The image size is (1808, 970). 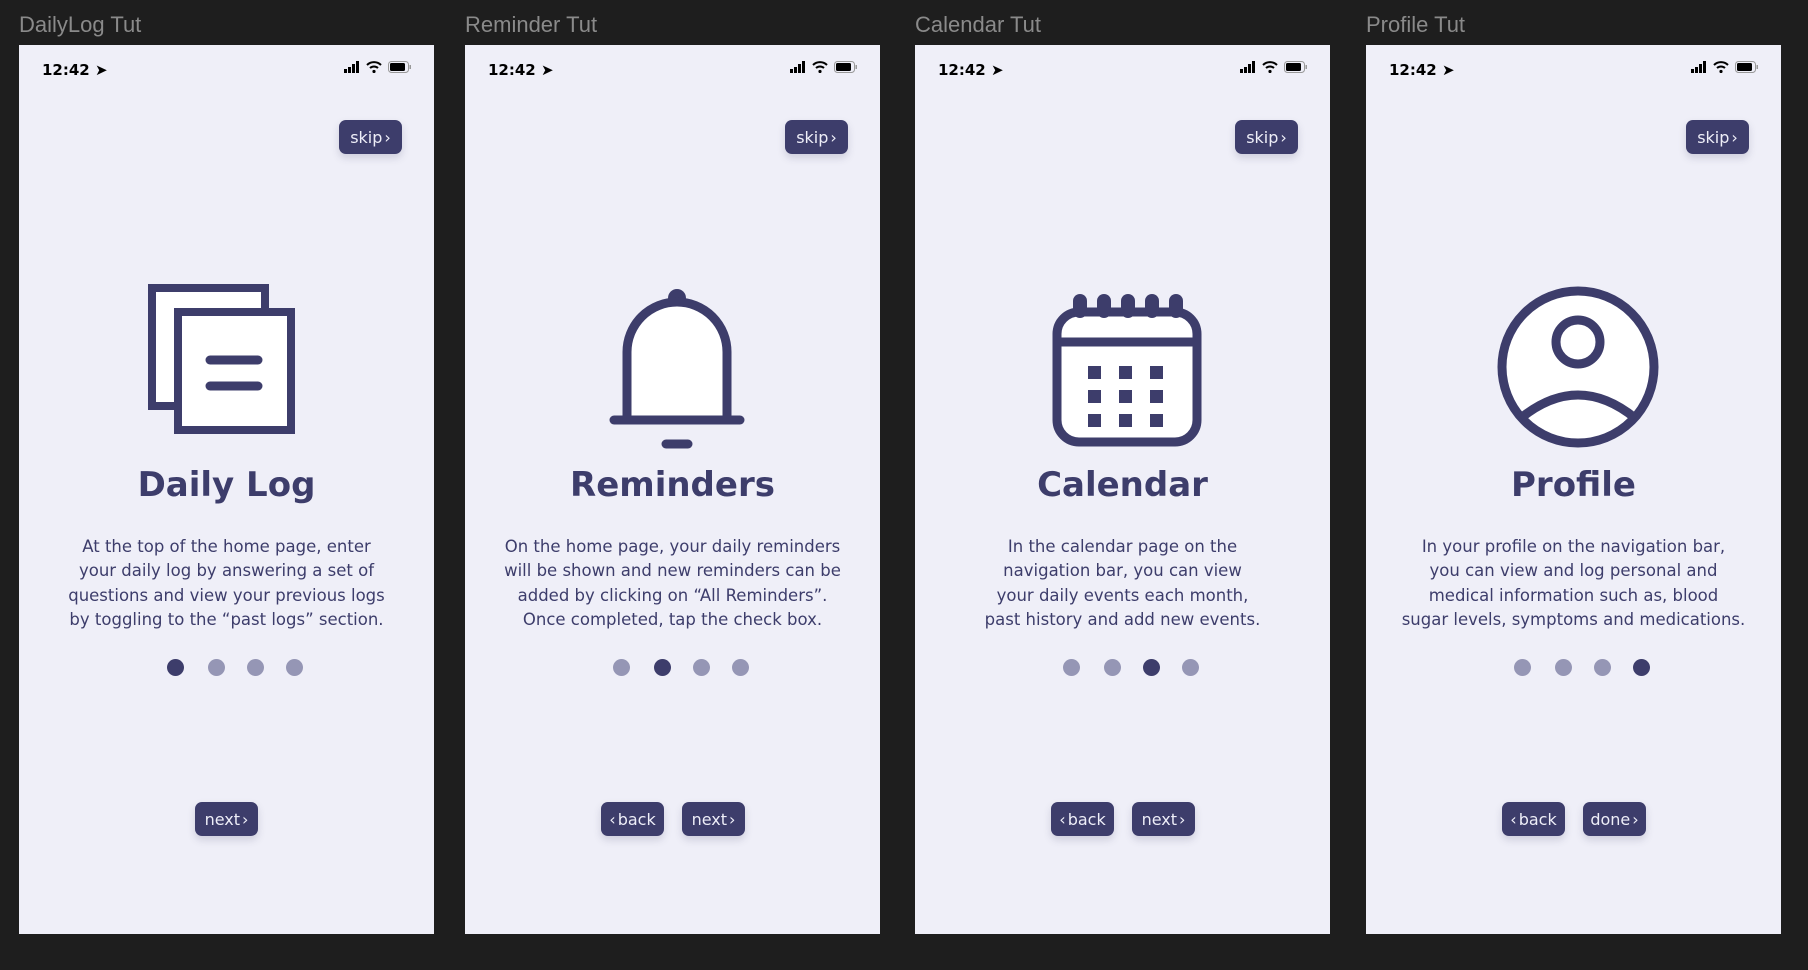 I want to click on screen-title: Reminders, so click(x=672, y=485).